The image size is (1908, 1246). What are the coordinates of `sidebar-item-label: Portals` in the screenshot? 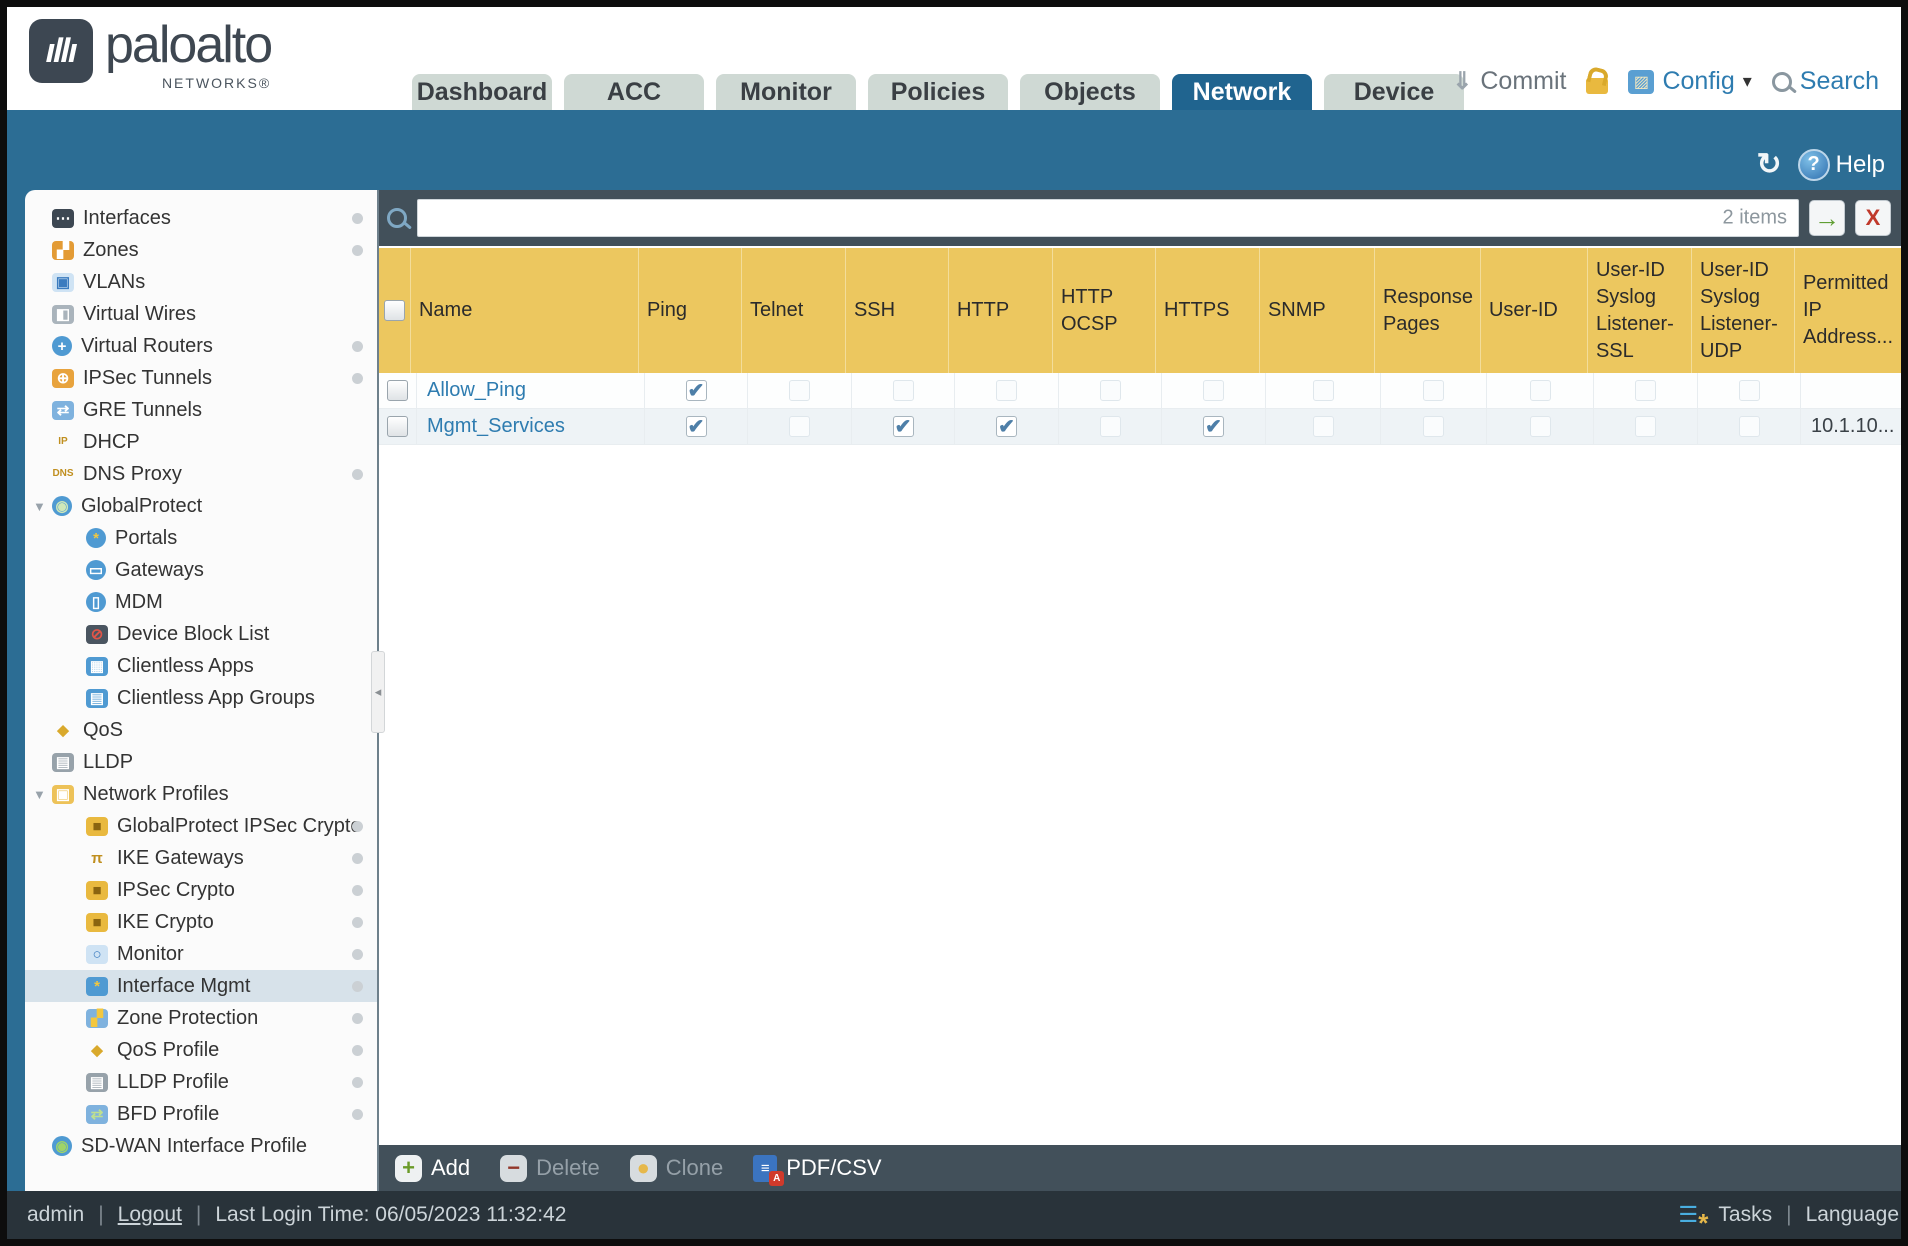 It's located at (146, 537).